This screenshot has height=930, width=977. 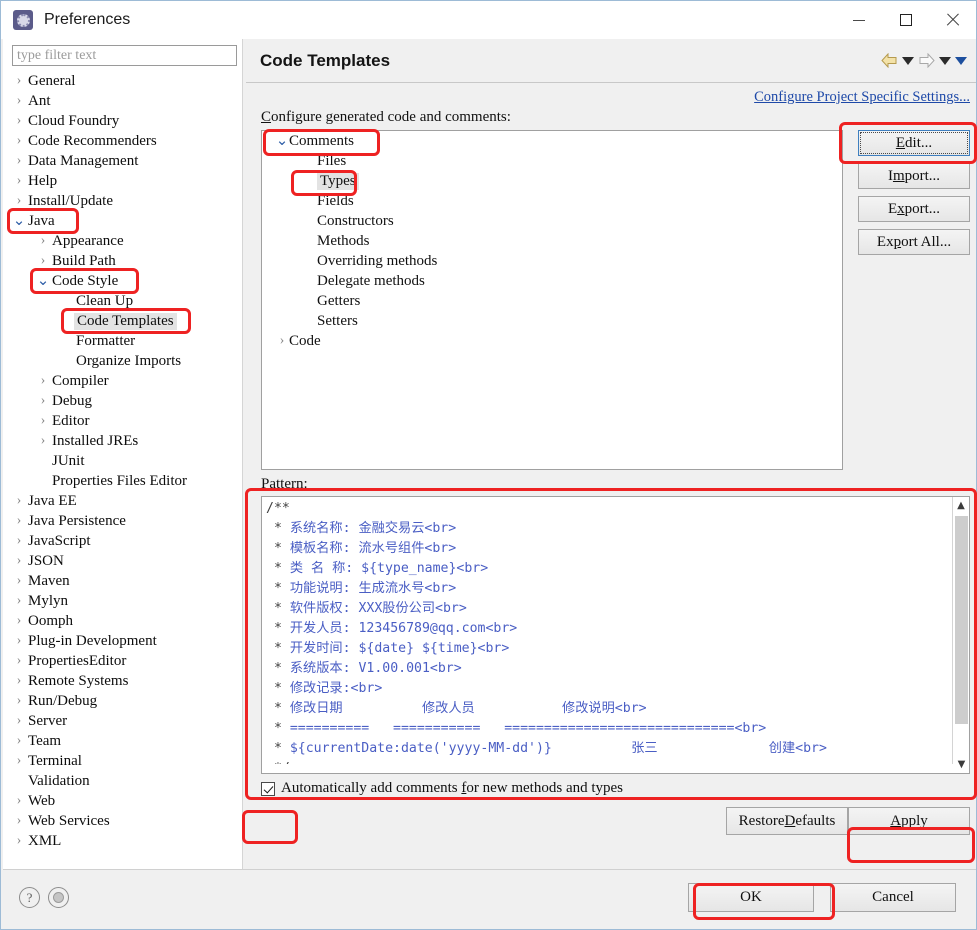 I want to click on template-item-code: › Code, so click(x=552, y=341).